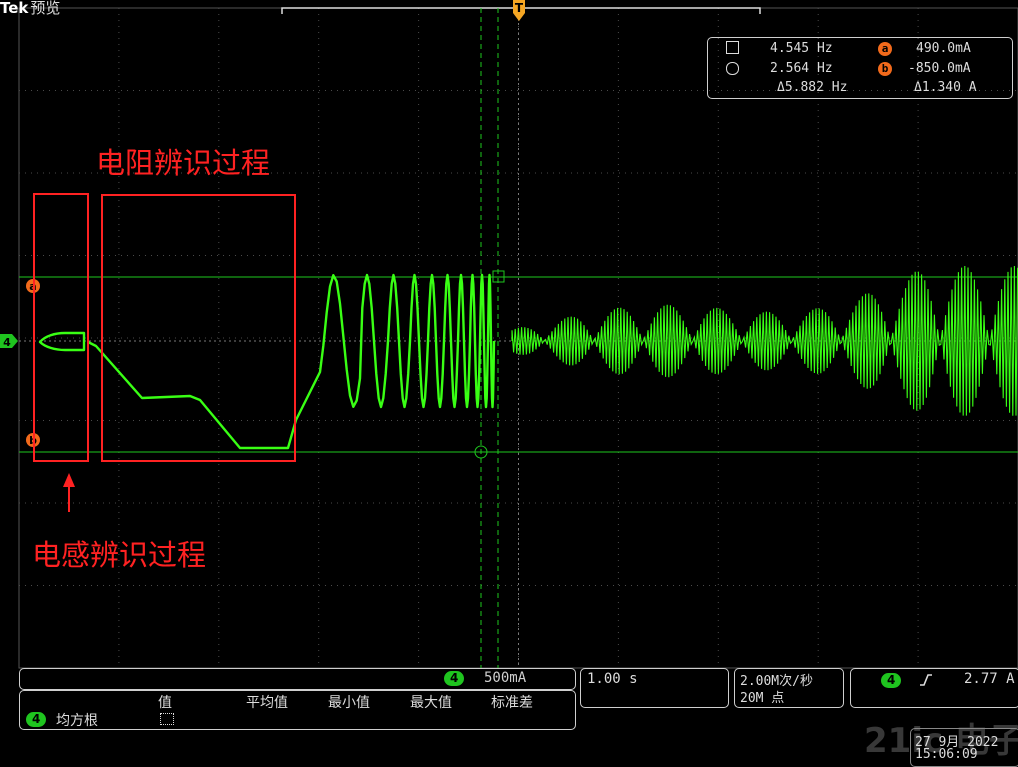 This screenshot has width=1018, height=767. Describe the element at coordinates (946, 754) in the screenshot. I see `time: 15:06:09` at that location.